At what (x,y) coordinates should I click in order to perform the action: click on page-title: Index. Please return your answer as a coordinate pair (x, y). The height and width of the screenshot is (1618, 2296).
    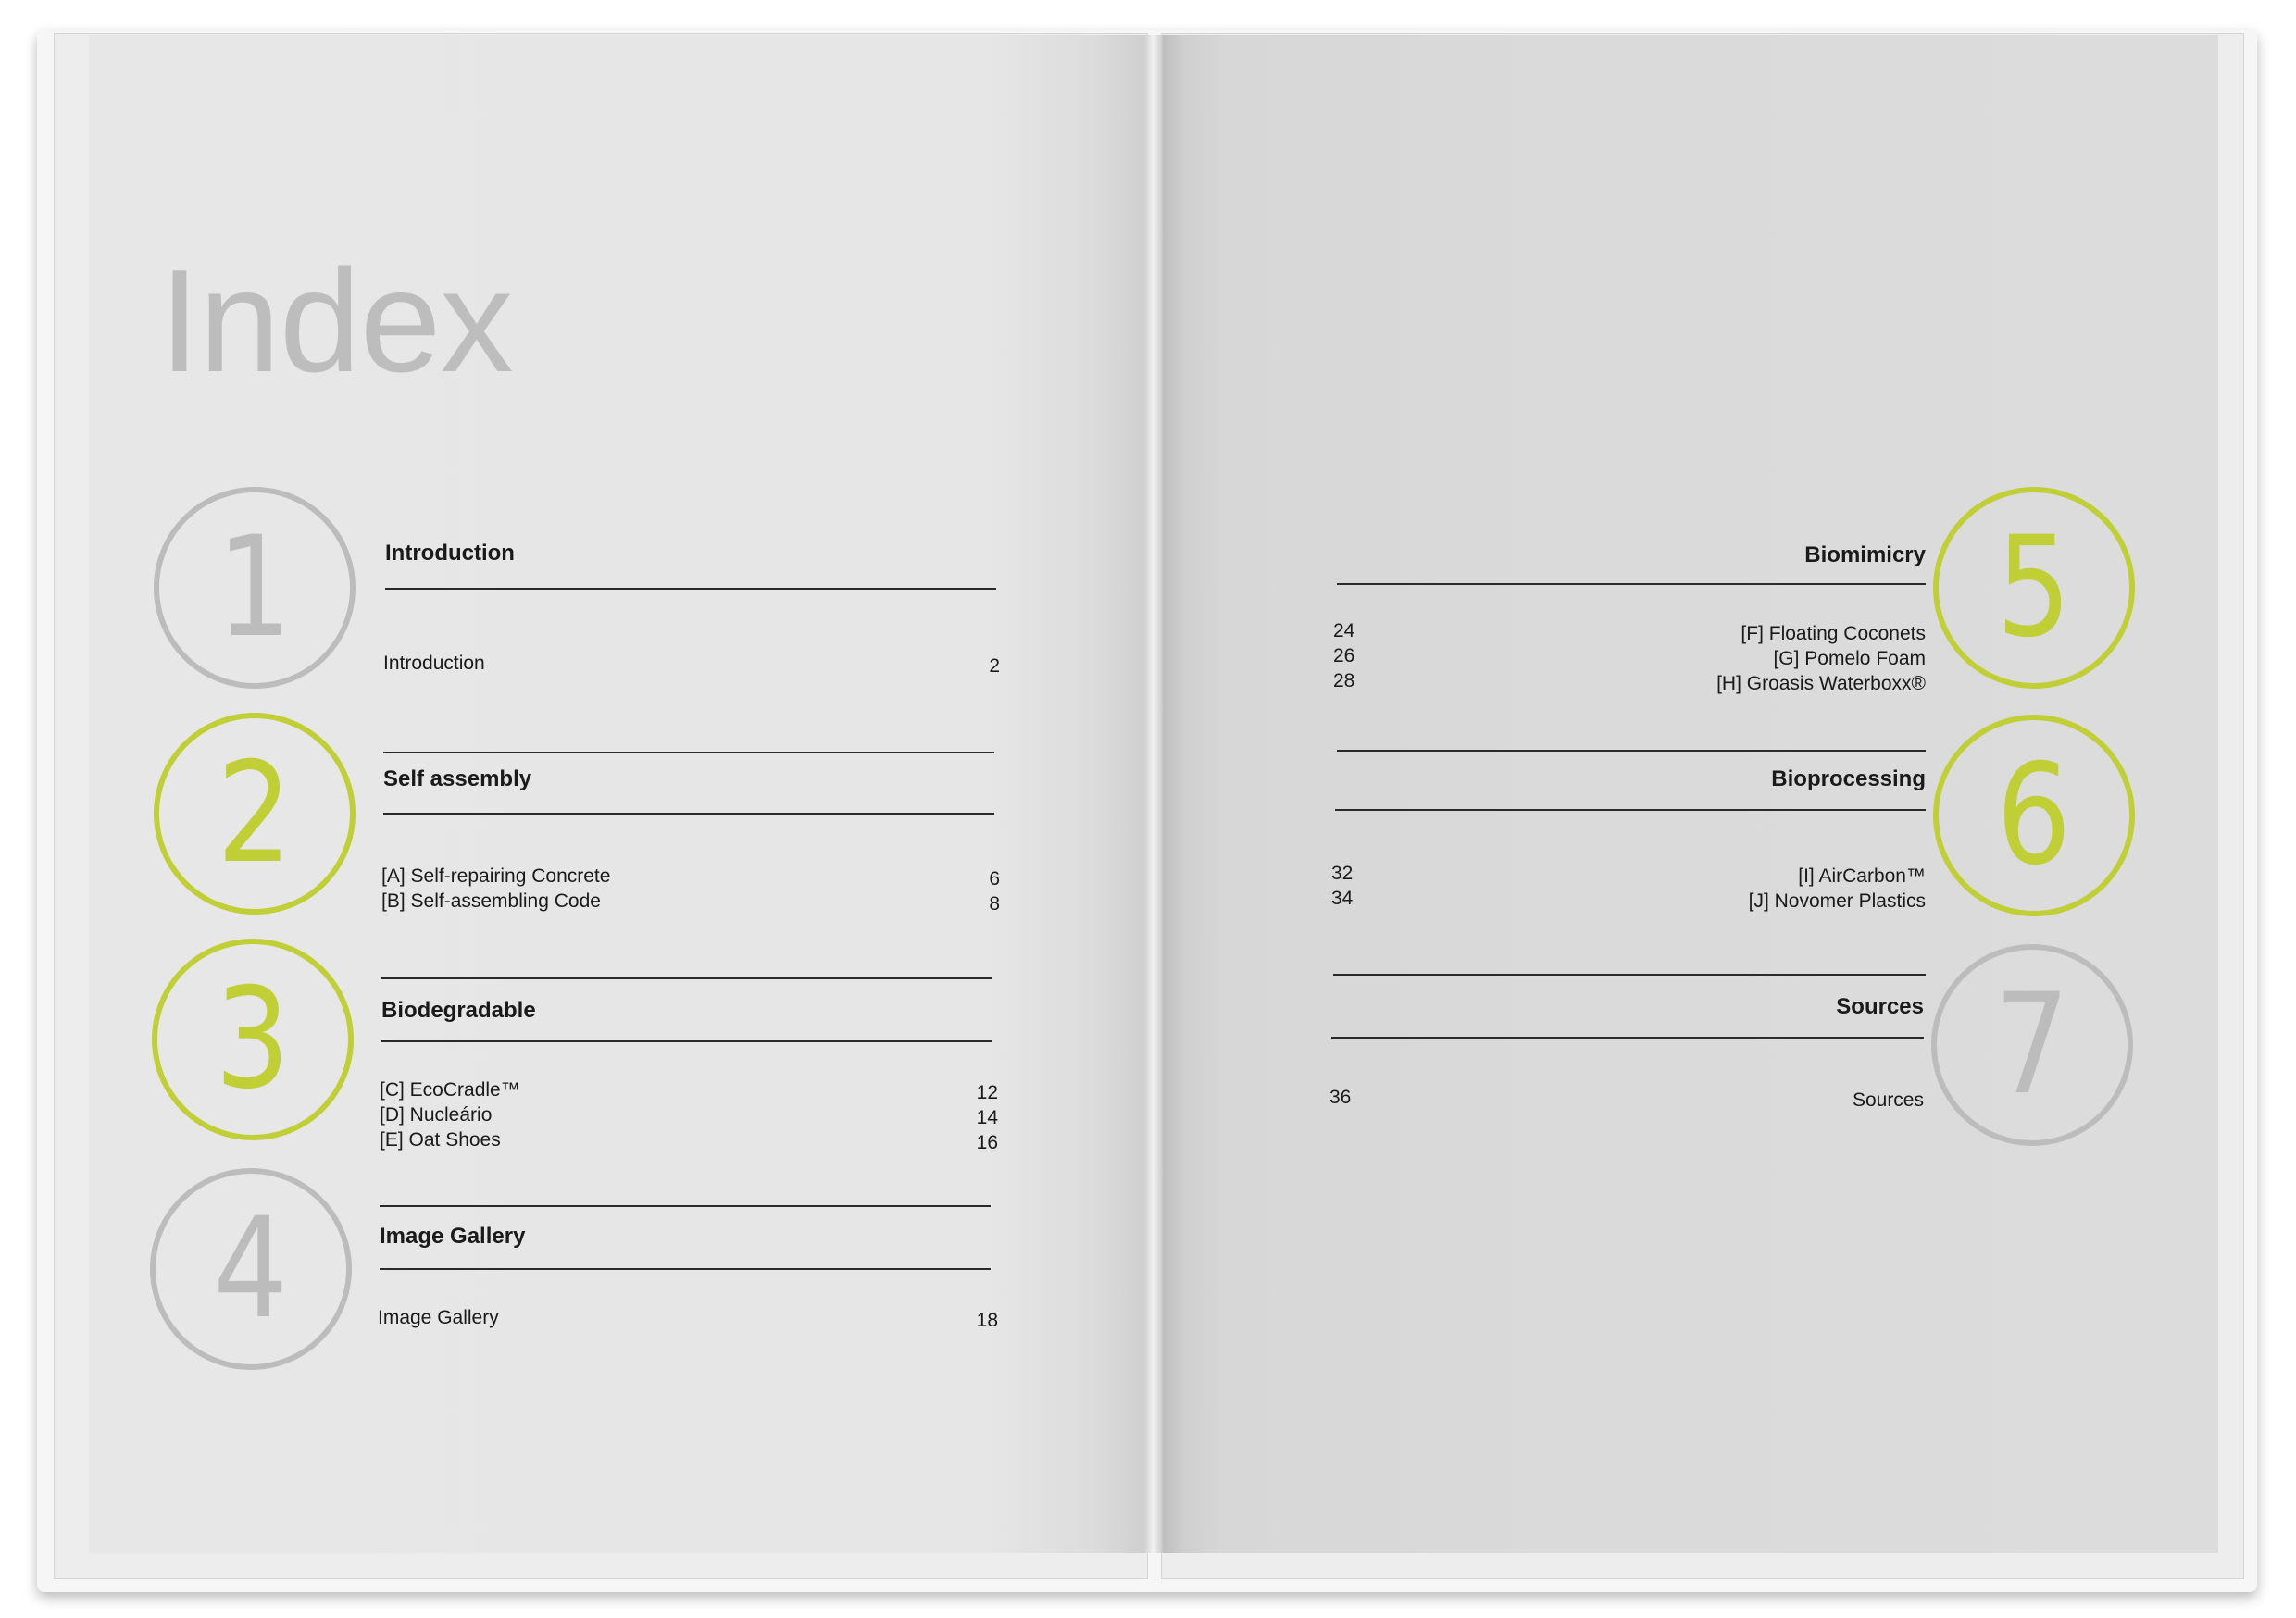
    Looking at the image, I should click on (336, 321).